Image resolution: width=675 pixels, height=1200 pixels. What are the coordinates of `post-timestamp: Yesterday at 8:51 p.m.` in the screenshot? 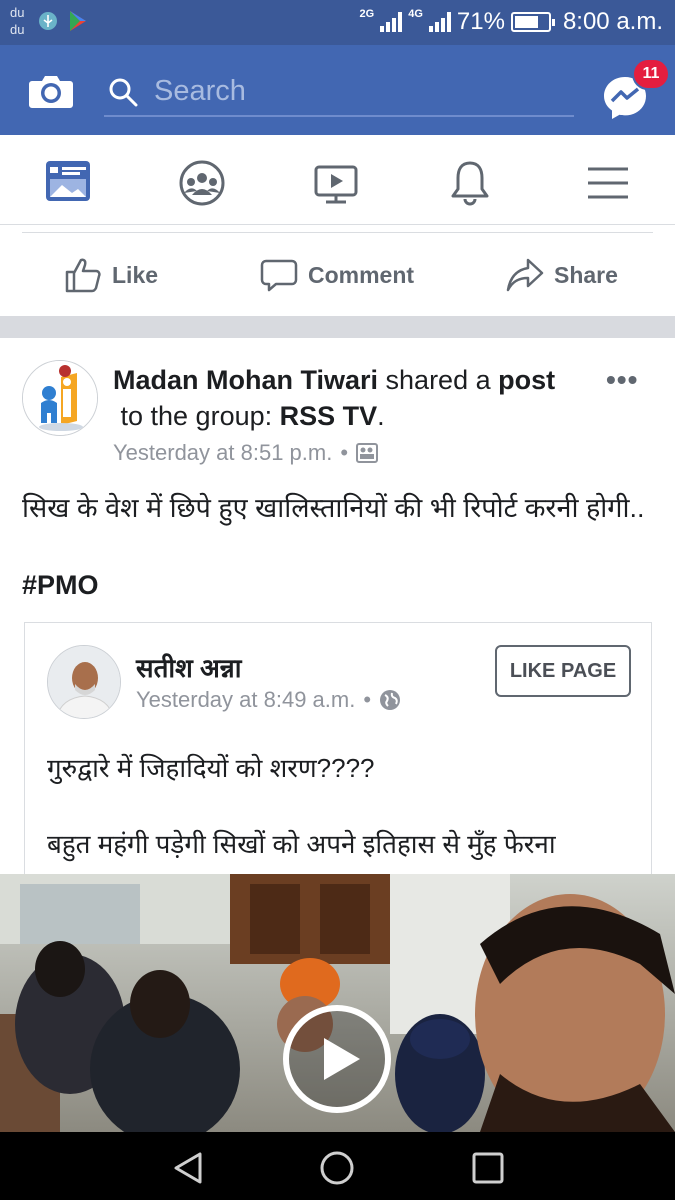 It's located at (222, 453).